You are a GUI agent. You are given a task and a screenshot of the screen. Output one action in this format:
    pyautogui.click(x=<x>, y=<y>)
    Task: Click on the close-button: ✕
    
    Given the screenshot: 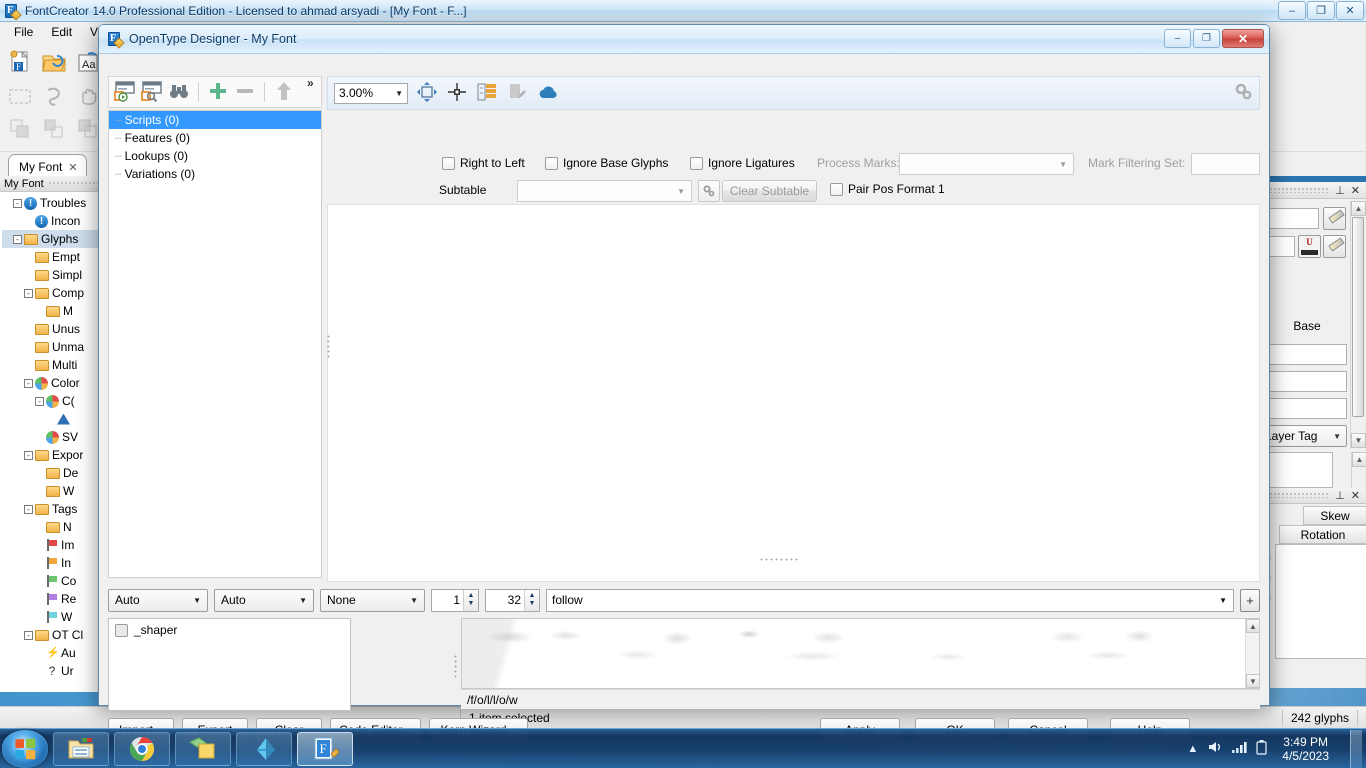 What is the action you would take?
    pyautogui.click(x=1350, y=10)
    